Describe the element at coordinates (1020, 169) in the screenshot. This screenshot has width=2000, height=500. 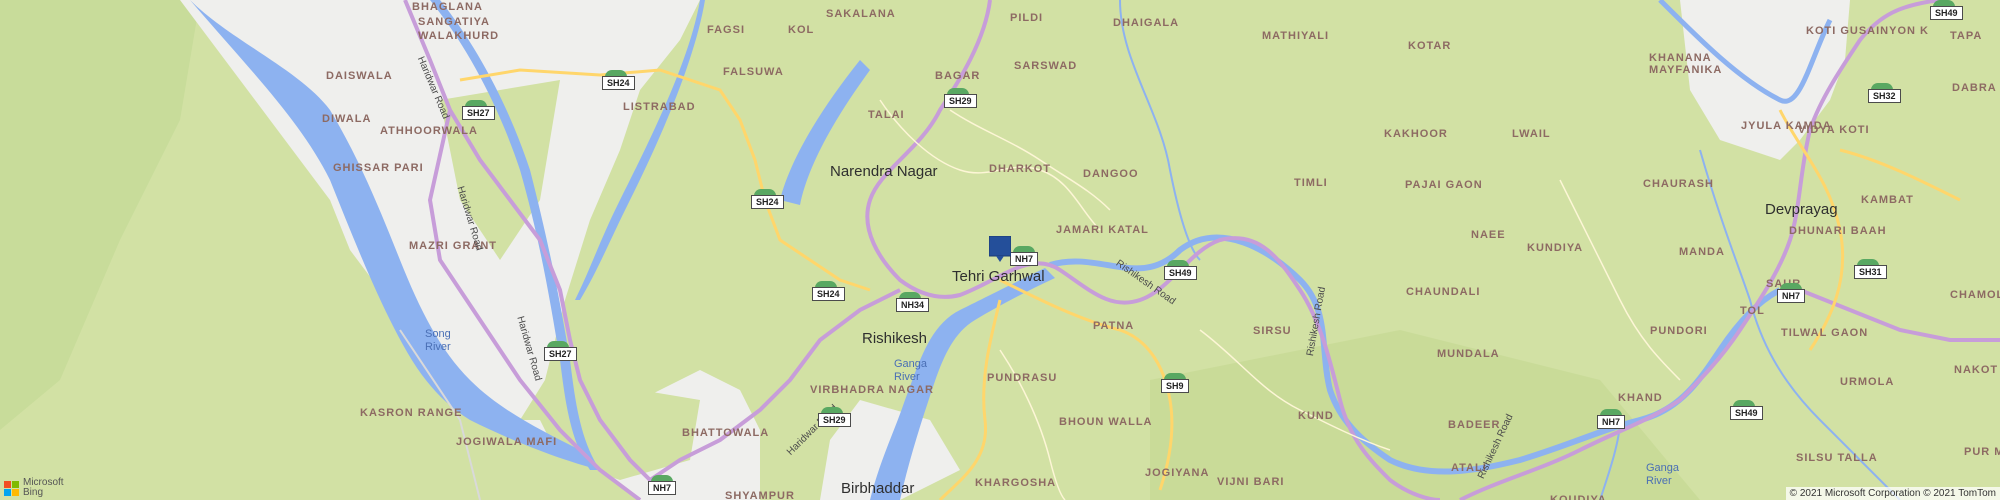
I see `village-label: DHARKOT` at that location.